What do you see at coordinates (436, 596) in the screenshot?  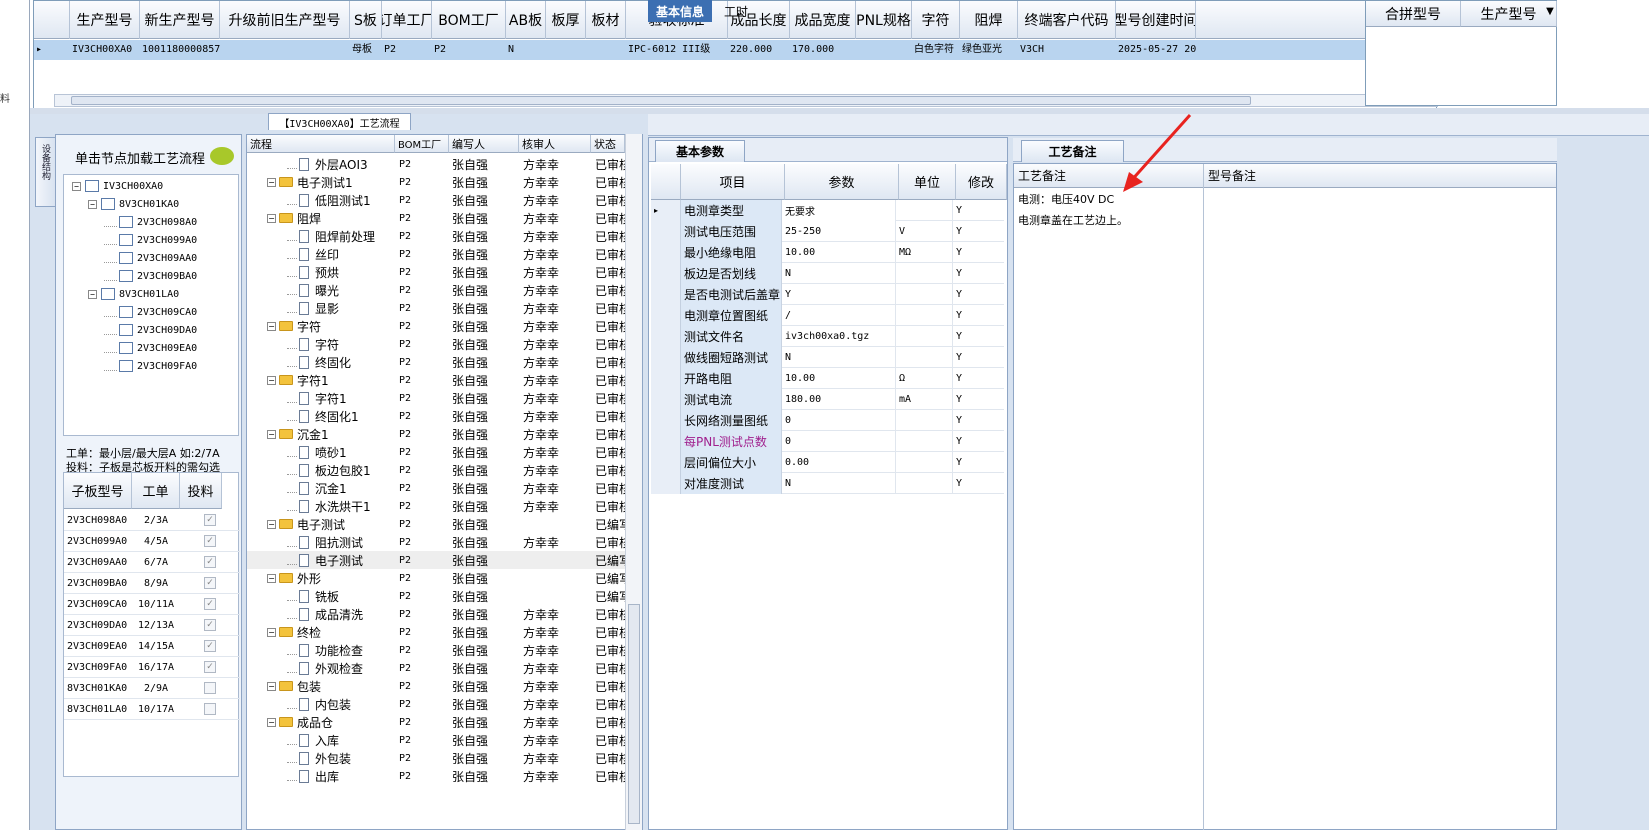 I see `process-row: 铣板 P2 张自强 已编写` at bounding box center [436, 596].